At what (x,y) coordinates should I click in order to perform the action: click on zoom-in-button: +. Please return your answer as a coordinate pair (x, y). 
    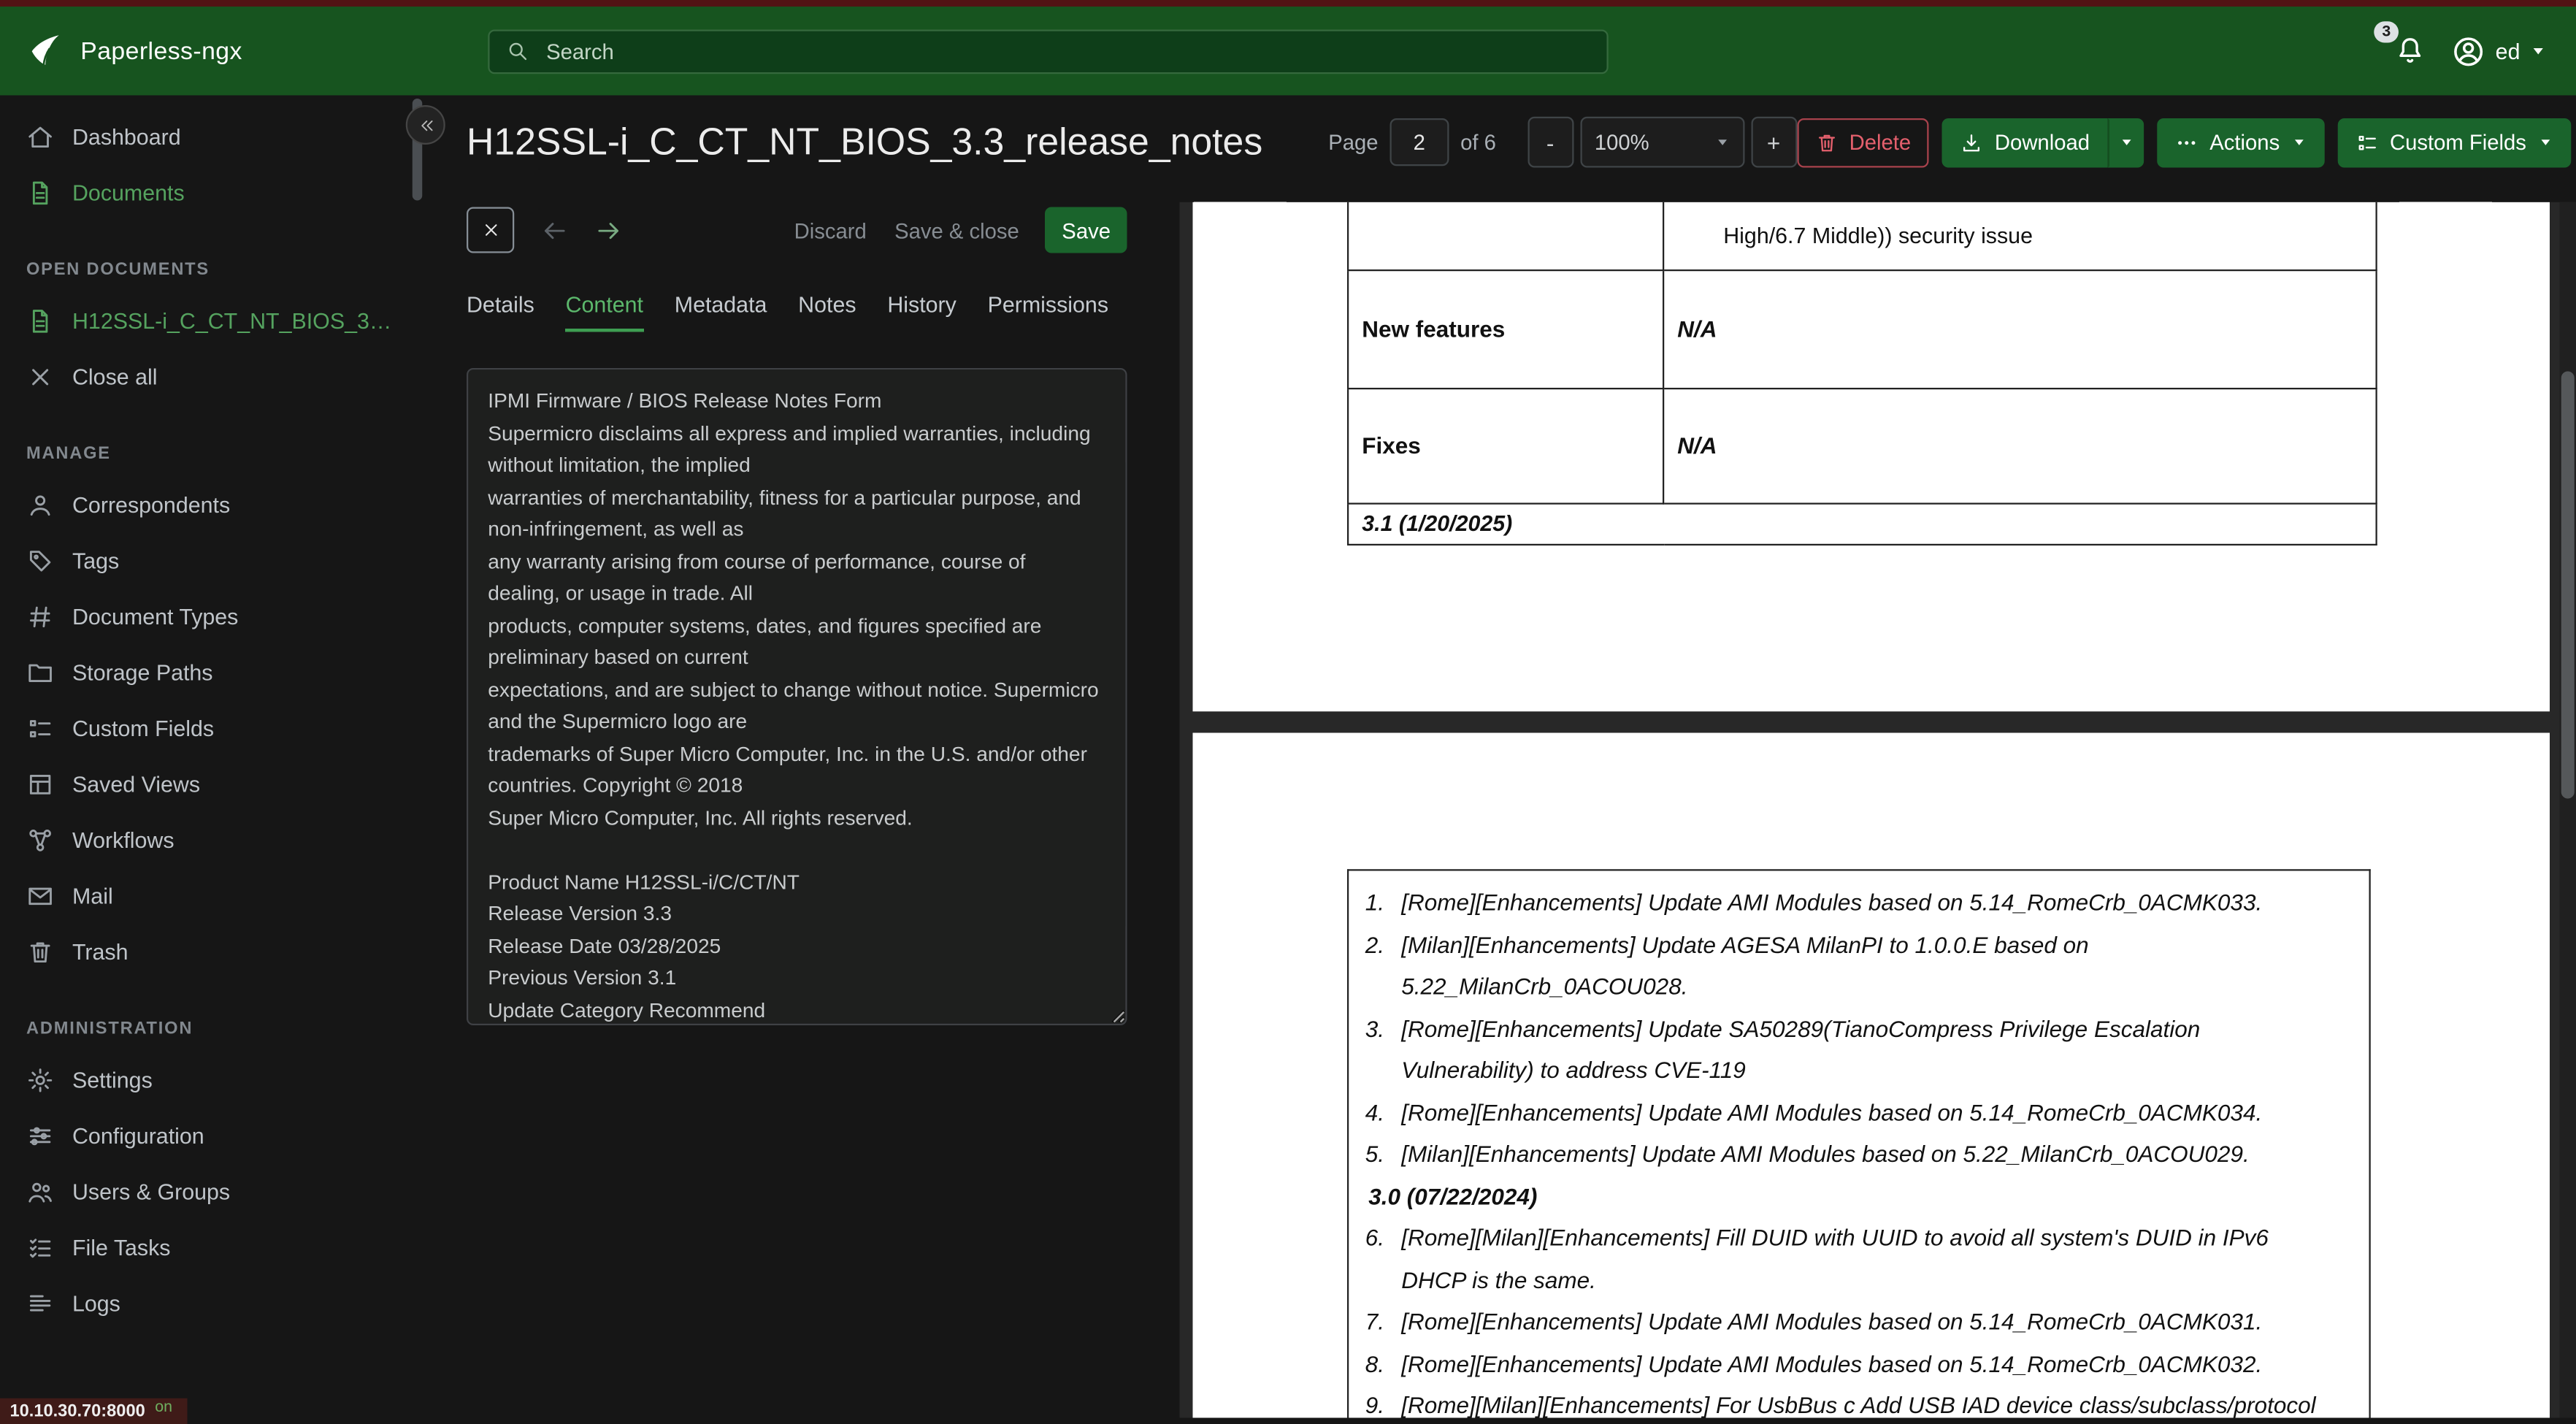
    Looking at the image, I should click on (1773, 142).